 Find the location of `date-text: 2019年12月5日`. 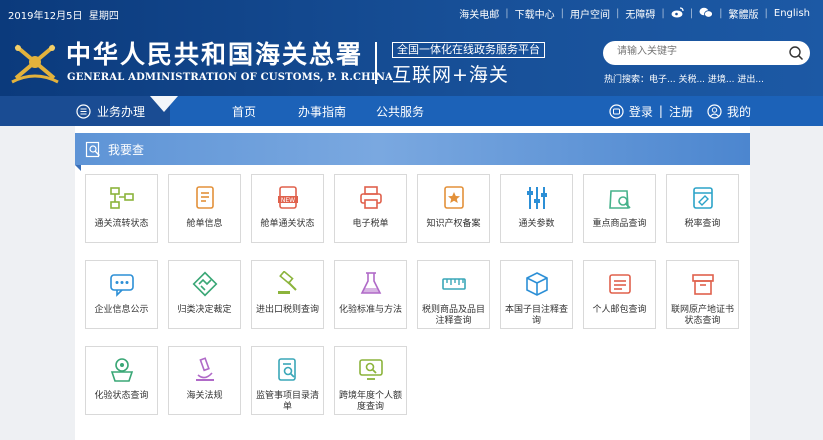

date-text: 2019年12月5日 is located at coordinates (45, 16).